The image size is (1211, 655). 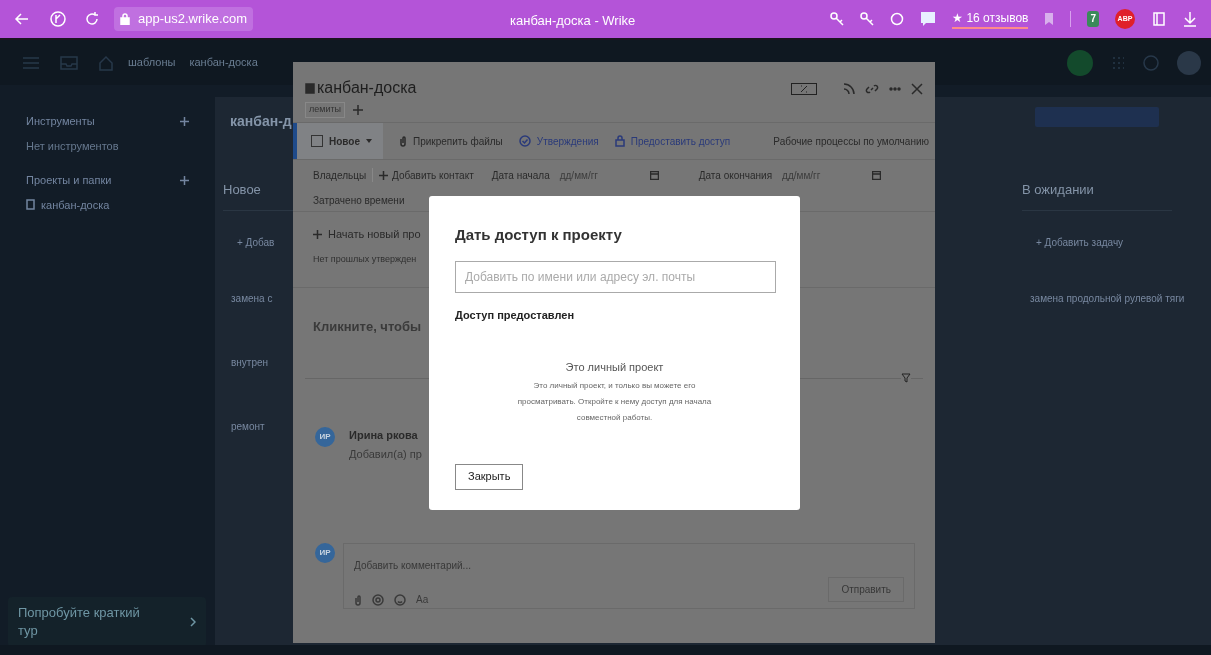 What do you see at coordinates (520, 175) in the screenshot?
I see `field-label: Дата начала` at bounding box center [520, 175].